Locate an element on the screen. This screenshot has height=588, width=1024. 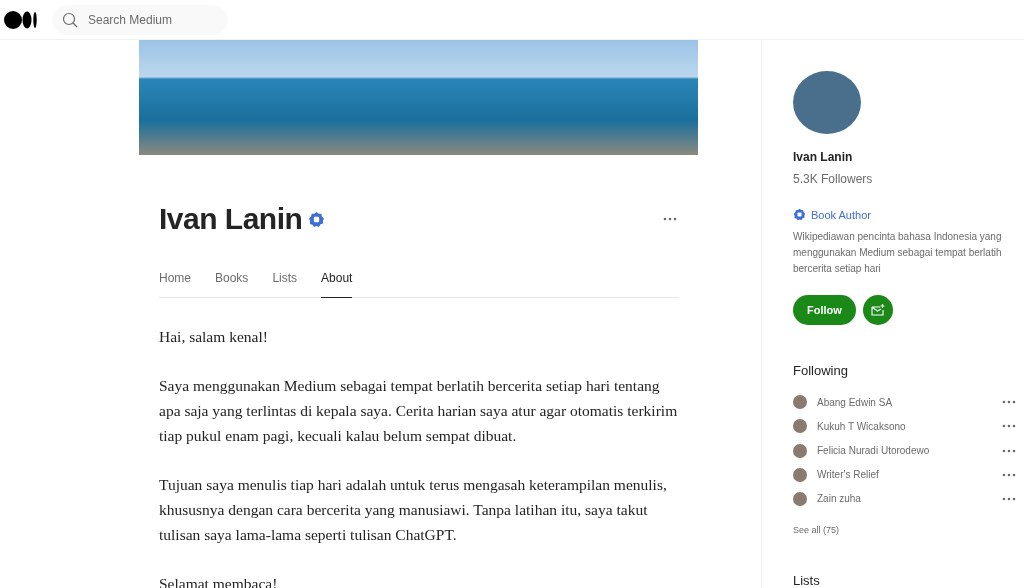
follow-button: Follow is located at coordinates (824, 310).